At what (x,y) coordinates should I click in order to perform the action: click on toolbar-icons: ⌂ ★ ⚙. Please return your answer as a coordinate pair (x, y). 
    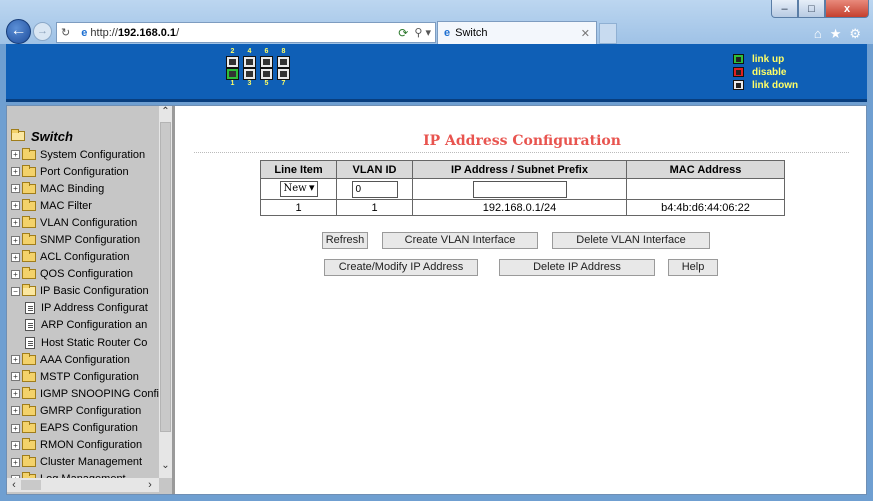
    Looking at the image, I should click on (837, 34).